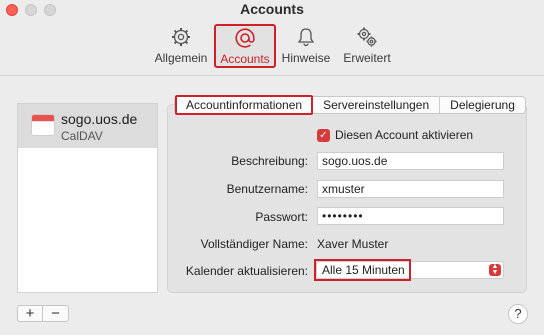 The height and width of the screenshot is (335, 544). What do you see at coordinates (87, 198) in the screenshot?
I see `accounts-list: sogo.uos.de CalDAV` at bounding box center [87, 198].